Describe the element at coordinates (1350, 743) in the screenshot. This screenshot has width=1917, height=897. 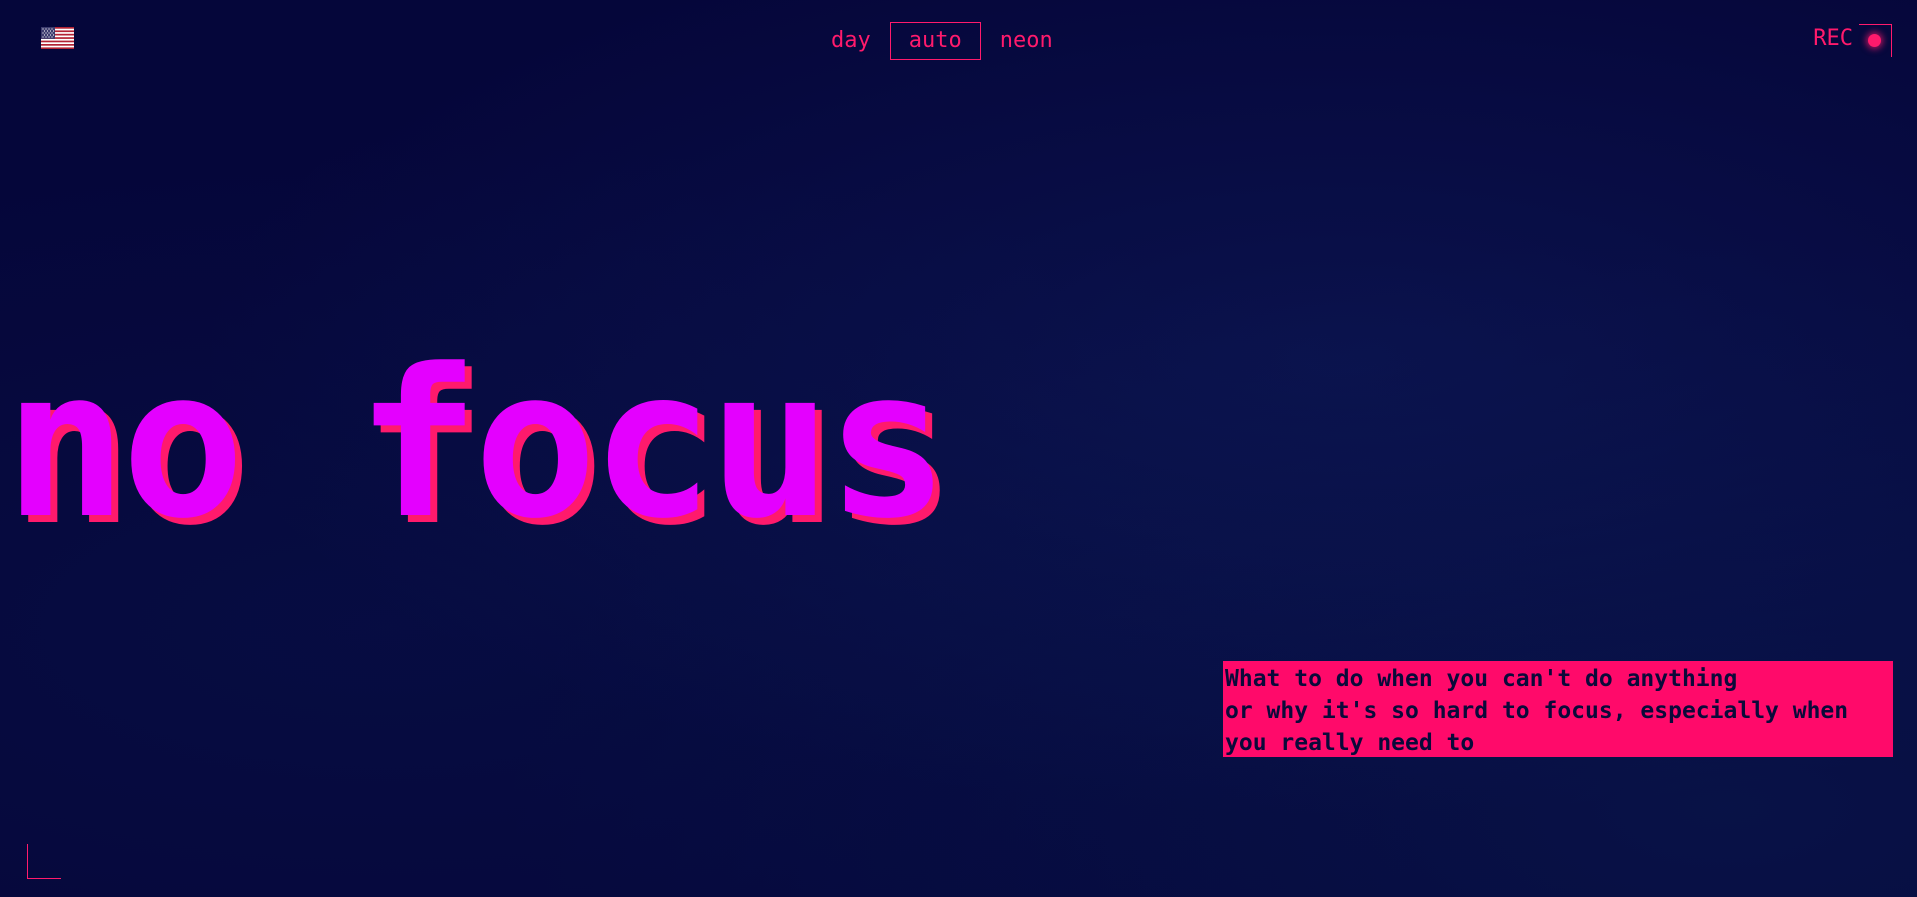
I see `subtitle-line: you really need to` at that location.